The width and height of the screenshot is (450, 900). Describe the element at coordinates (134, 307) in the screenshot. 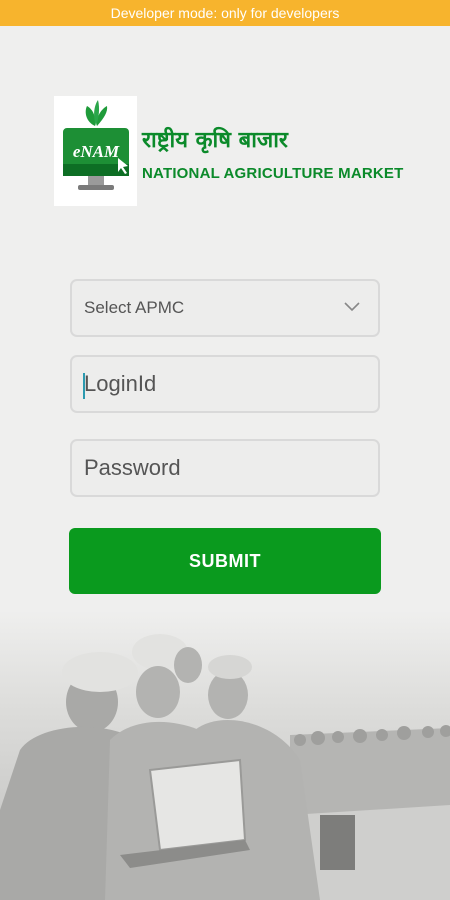

I see `apmc-select-value: Select APMC` at that location.